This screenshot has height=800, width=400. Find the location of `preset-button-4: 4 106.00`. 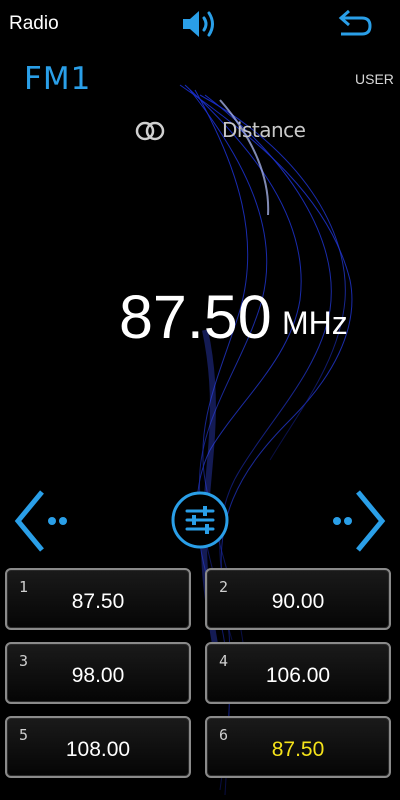

preset-button-4: 4 106.00 is located at coordinates (298, 673).